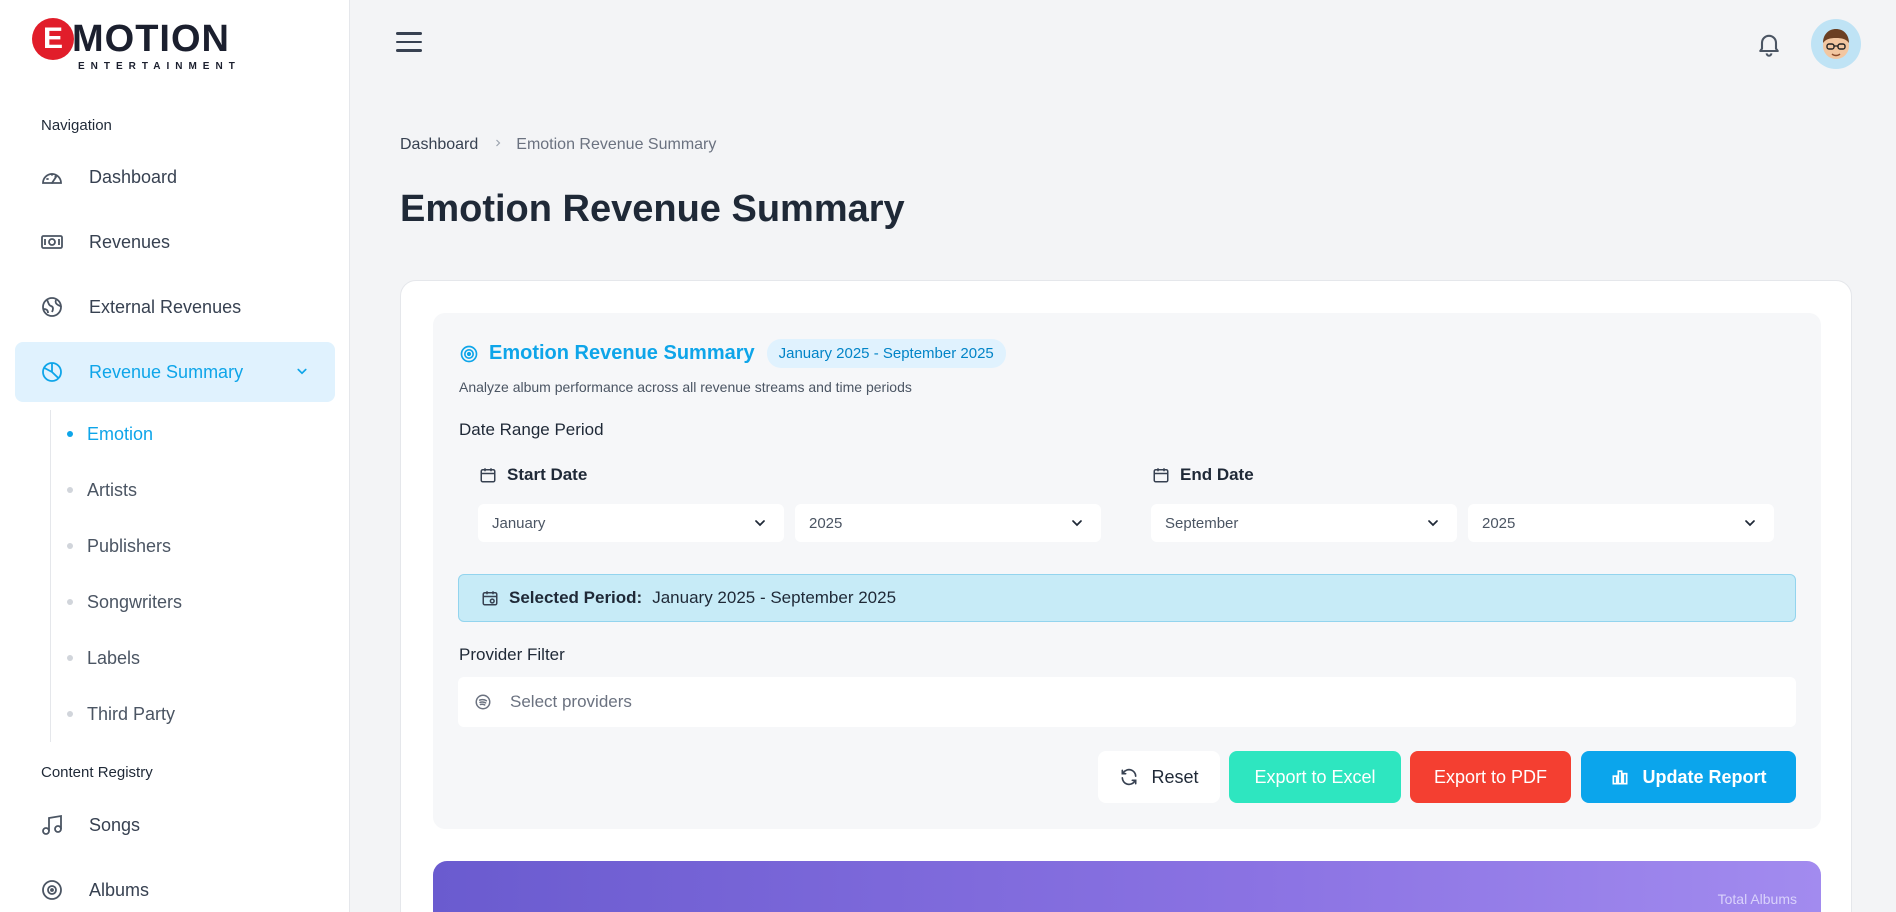 This screenshot has width=1896, height=912. I want to click on provider-select: Select providers, so click(1127, 702).